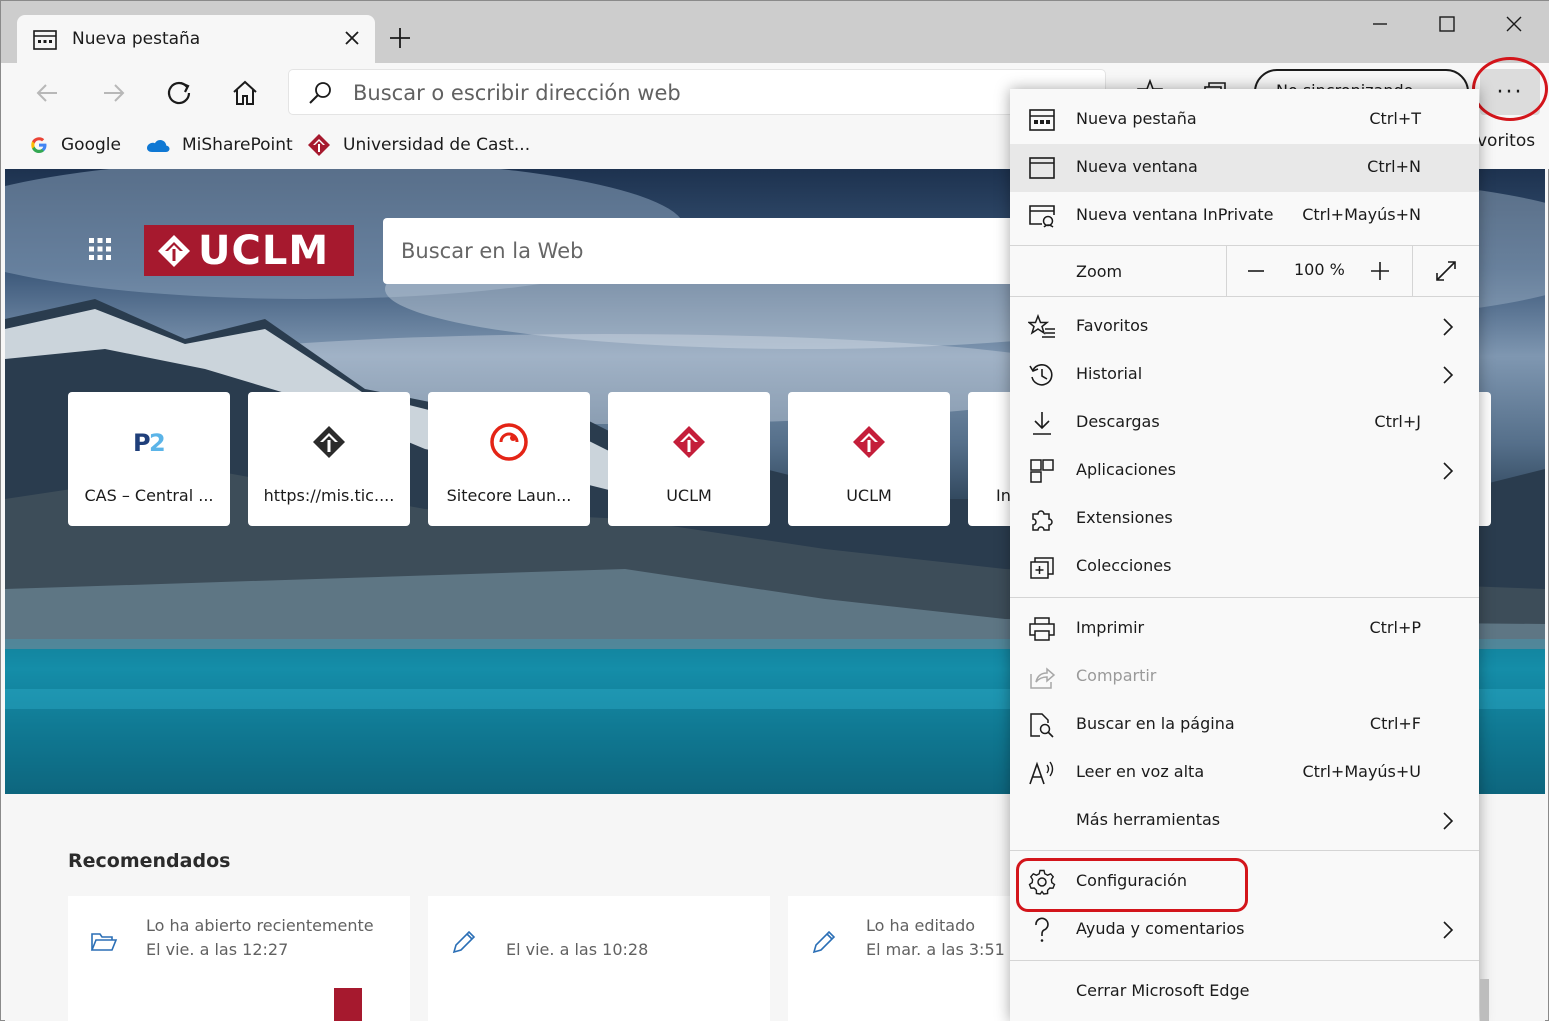  What do you see at coordinates (1042, 168) in the screenshot?
I see `new-window-icon` at bounding box center [1042, 168].